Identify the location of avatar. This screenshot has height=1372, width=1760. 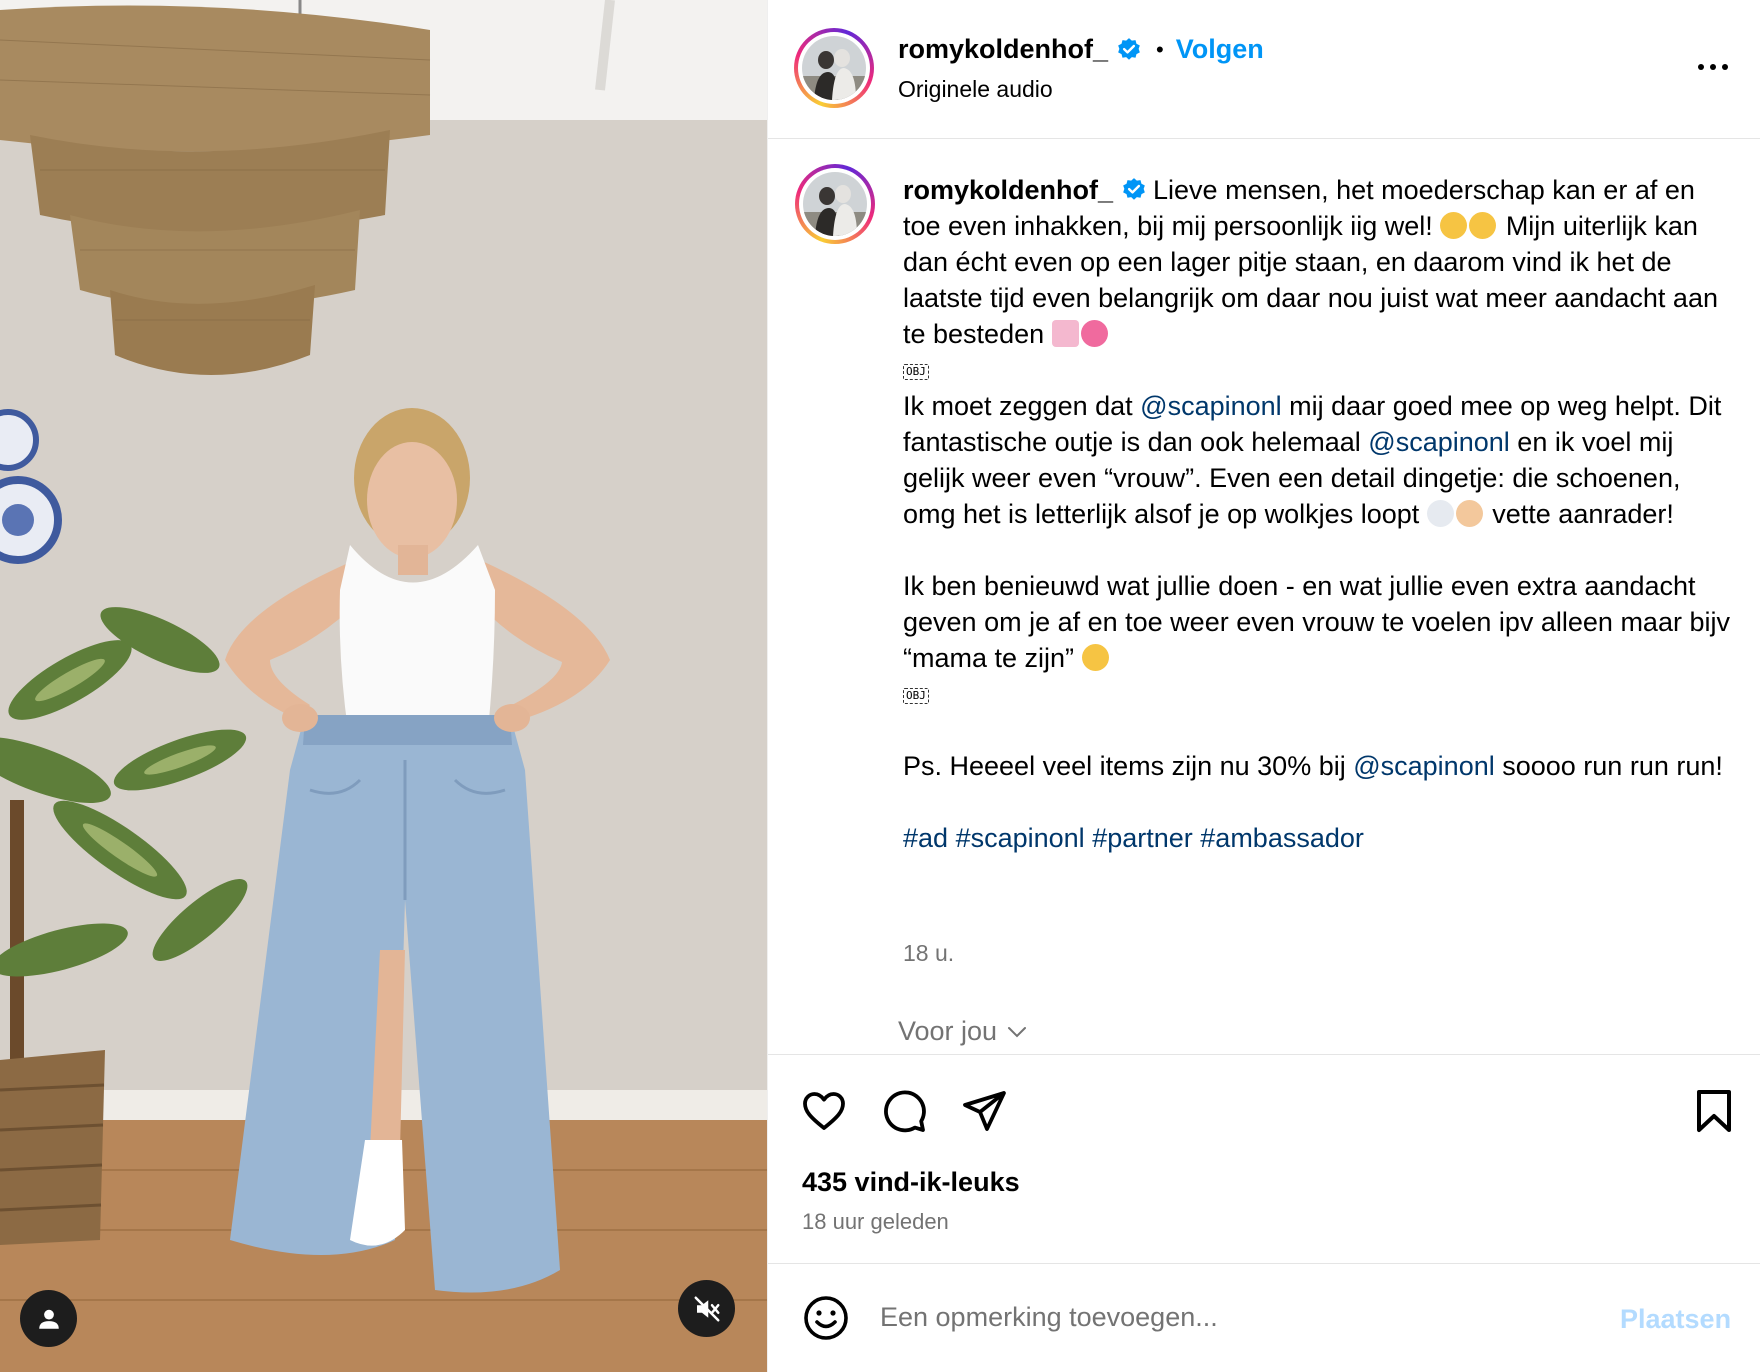
(834, 68).